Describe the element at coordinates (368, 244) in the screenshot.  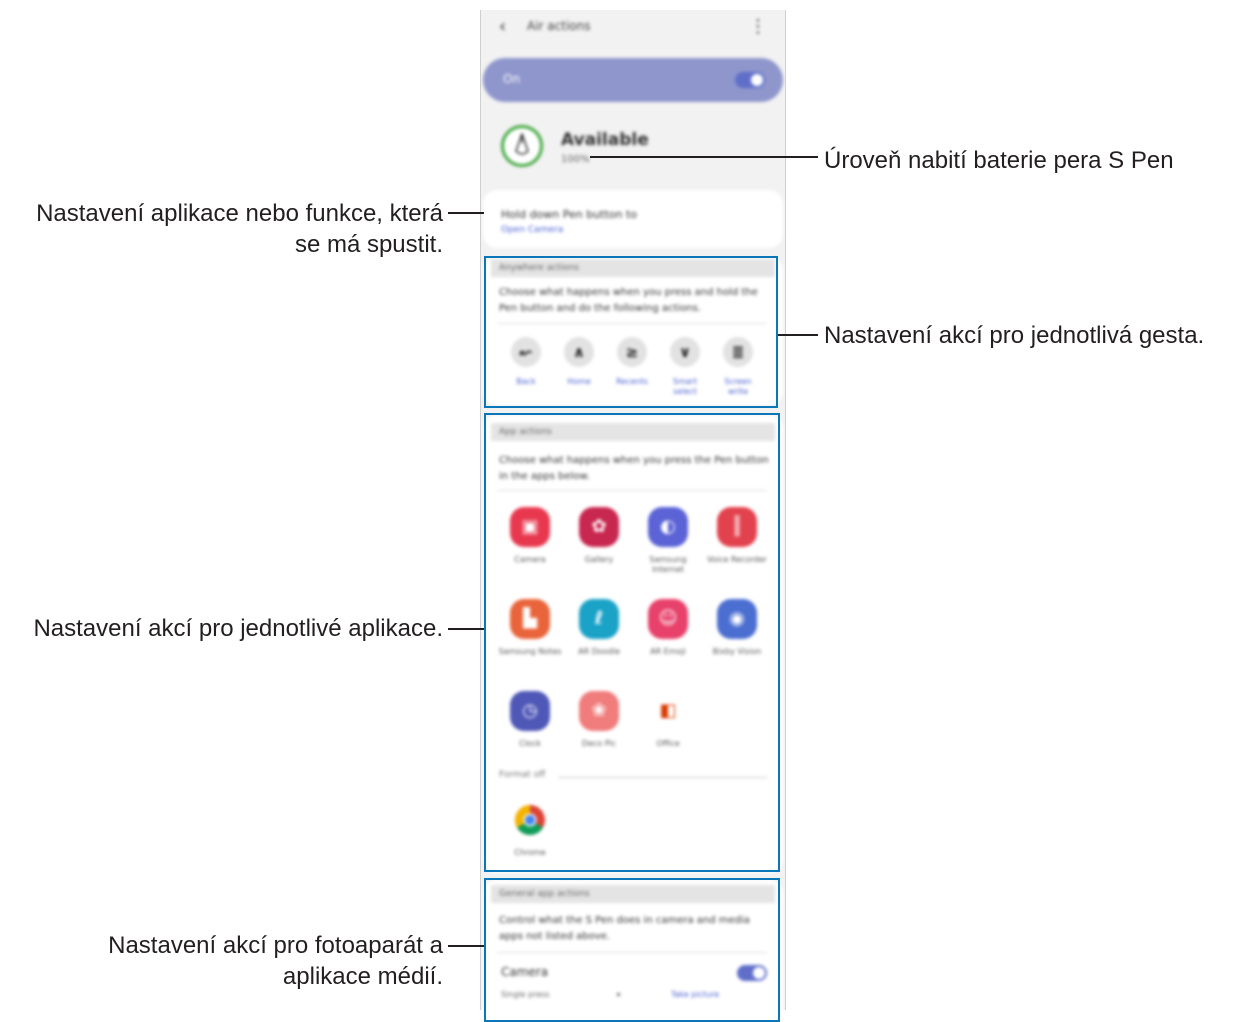
I see `app-setting-callout-line2: se má spustit.` at that location.